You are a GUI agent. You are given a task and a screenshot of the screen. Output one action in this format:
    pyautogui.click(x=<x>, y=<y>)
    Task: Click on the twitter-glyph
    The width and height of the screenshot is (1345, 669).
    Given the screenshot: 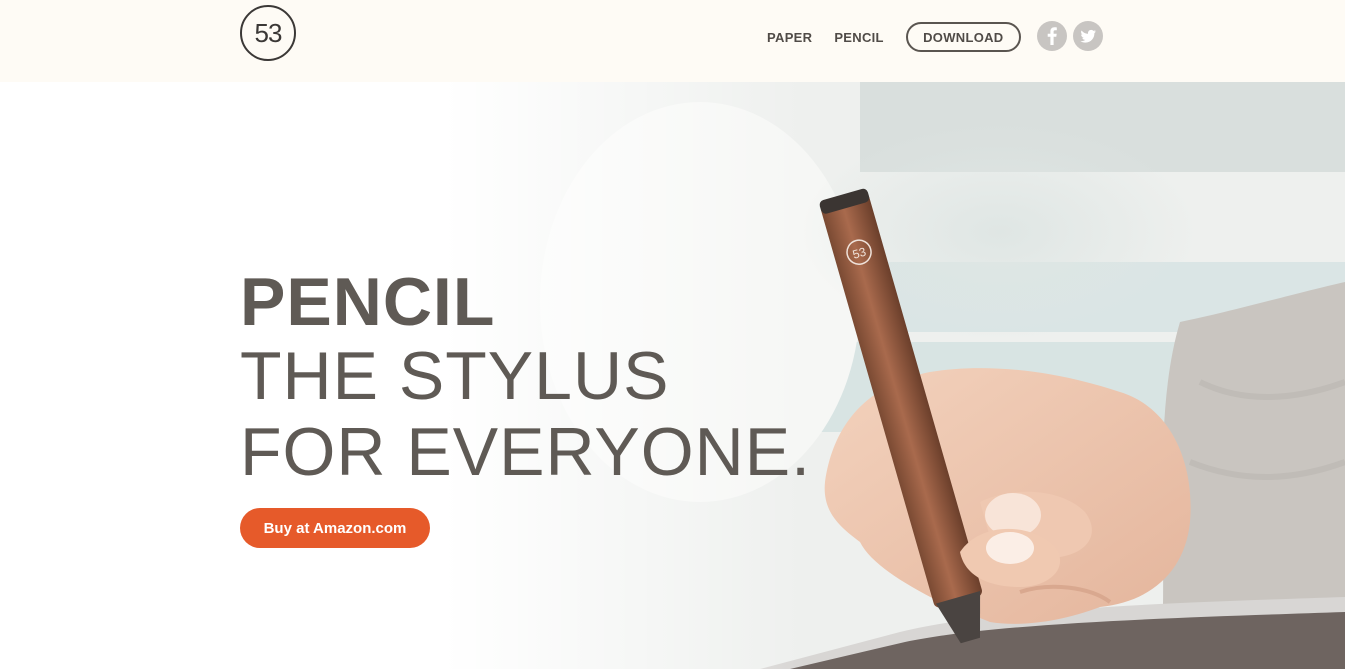 What is the action you would take?
    pyautogui.click(x=1088, y=36)
    